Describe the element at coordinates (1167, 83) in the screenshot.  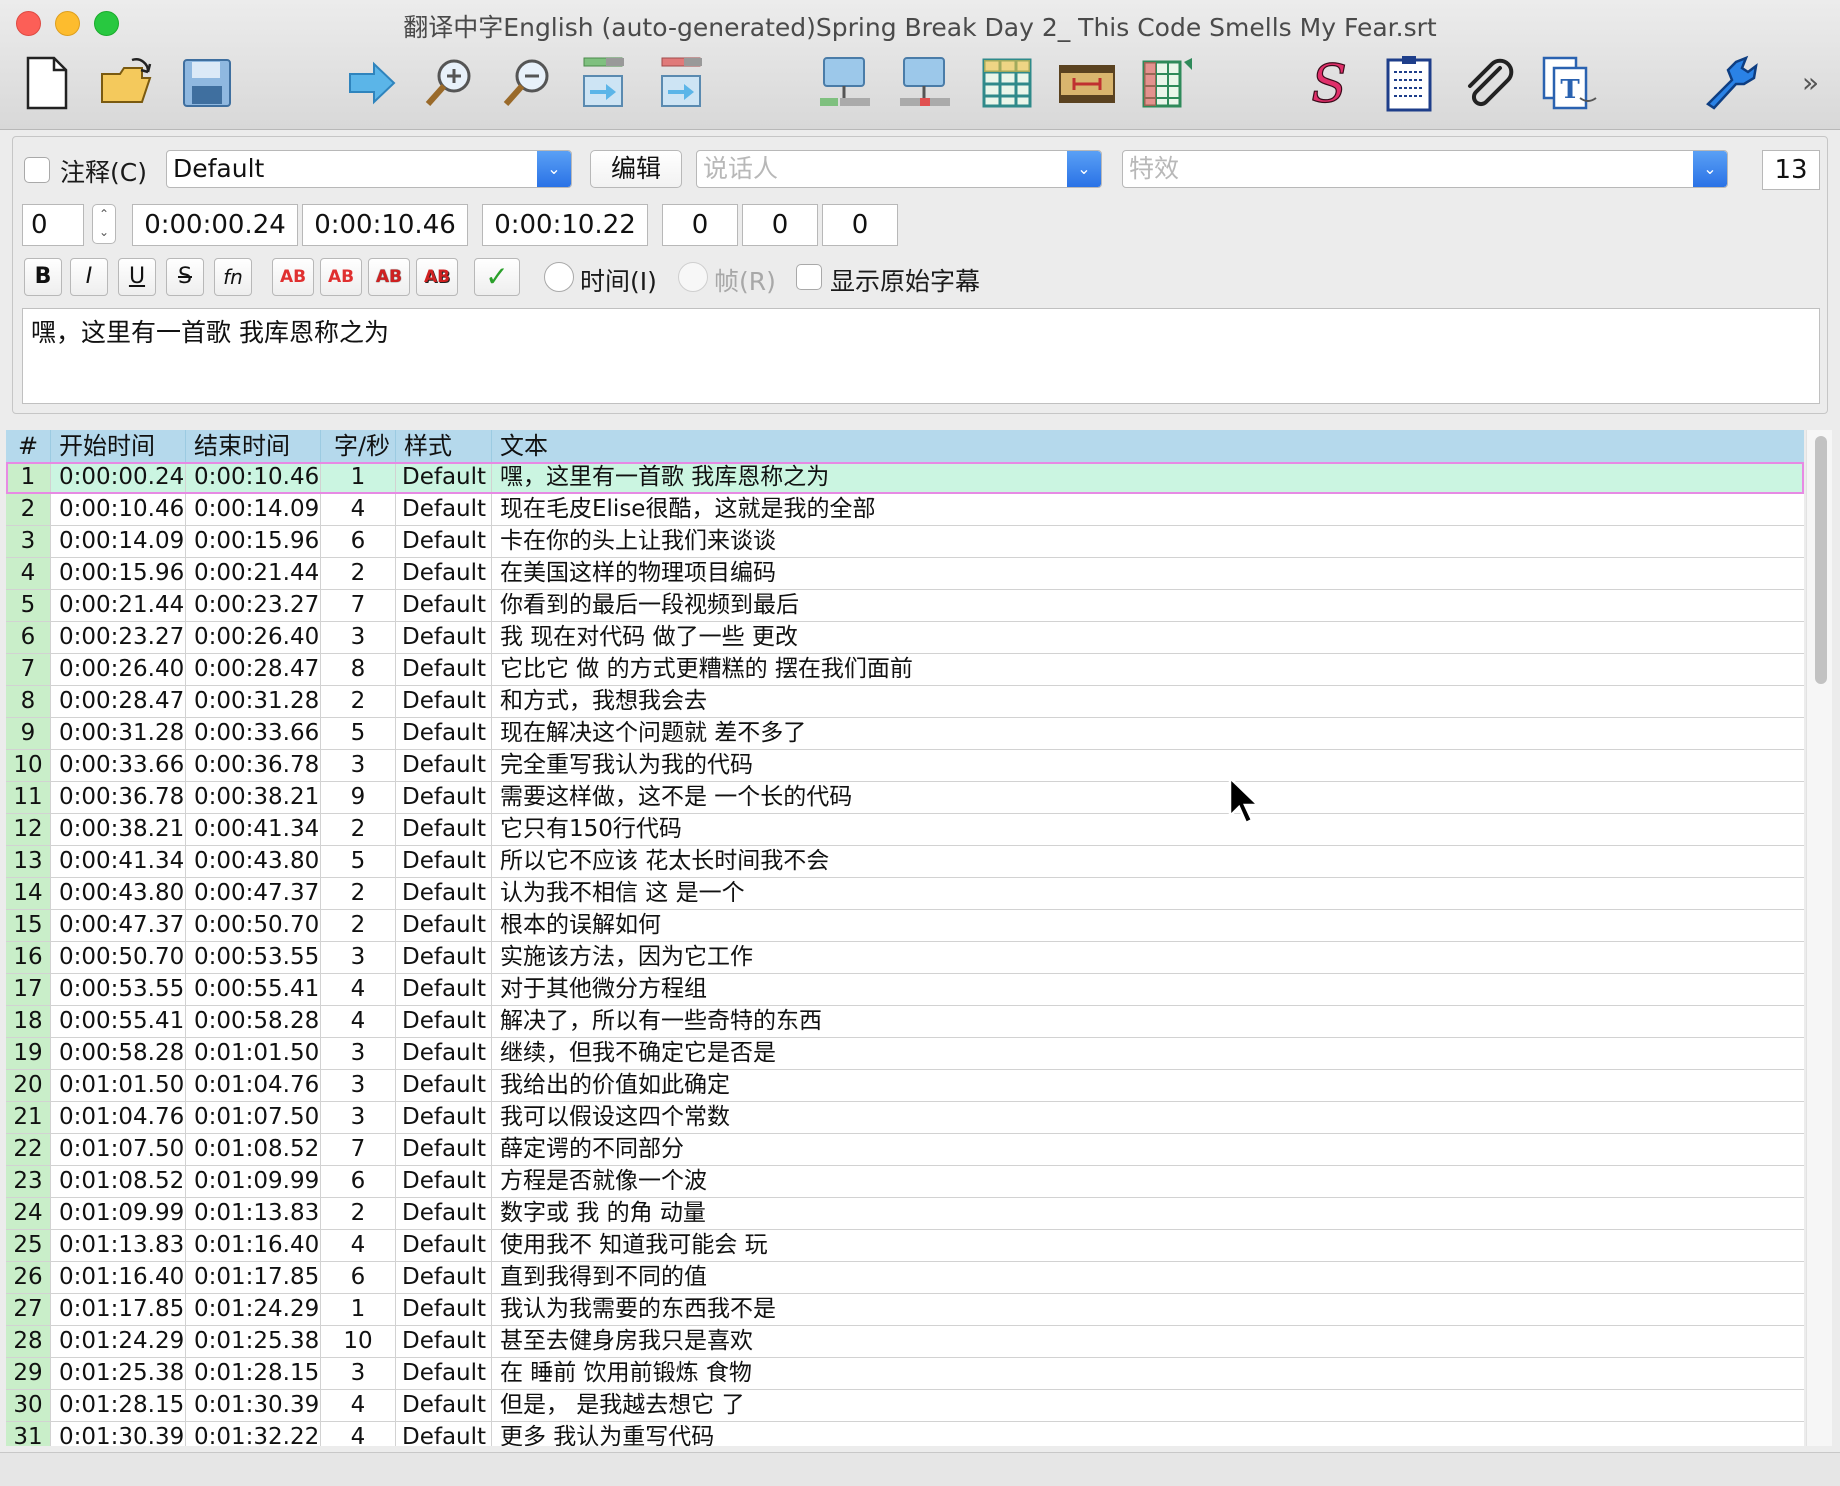
I see `grid-edit-button` at that location.